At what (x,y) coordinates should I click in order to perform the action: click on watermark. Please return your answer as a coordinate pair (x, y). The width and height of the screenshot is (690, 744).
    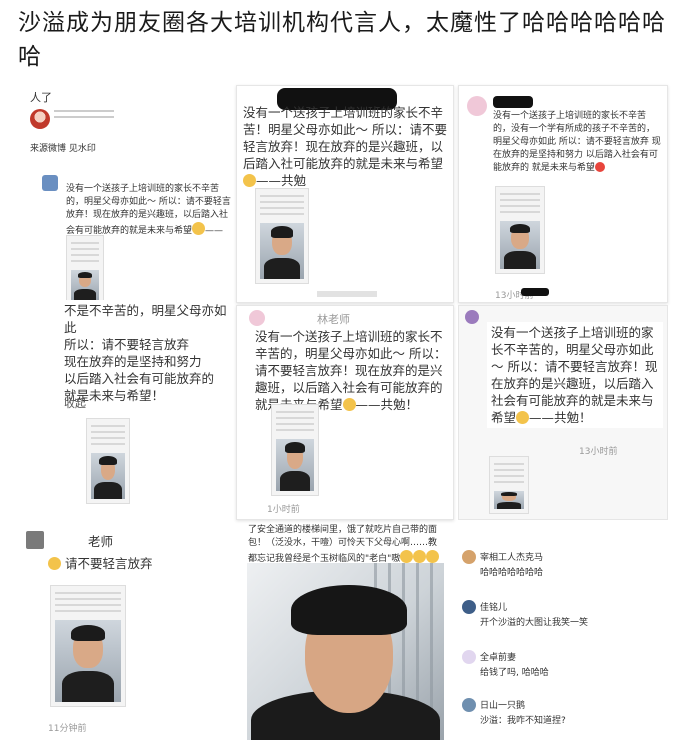
    Looking at the image, I should click on (347, 294).